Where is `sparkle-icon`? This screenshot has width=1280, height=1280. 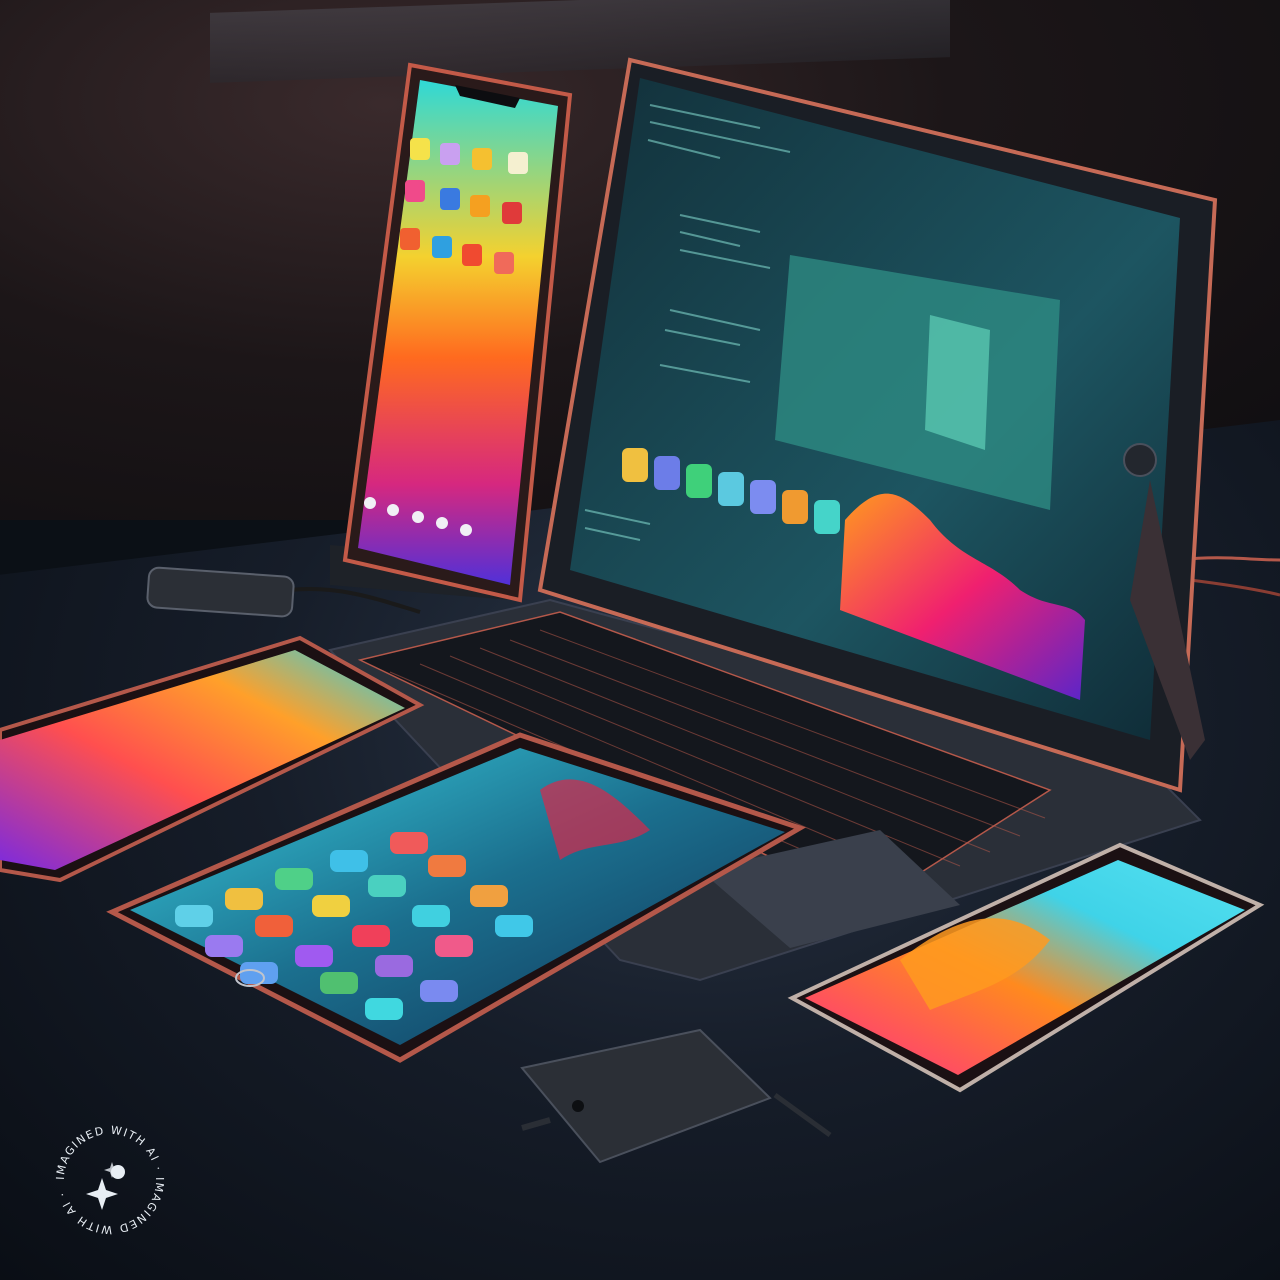 sparkle-icon is located at coordinates (105, 1186).